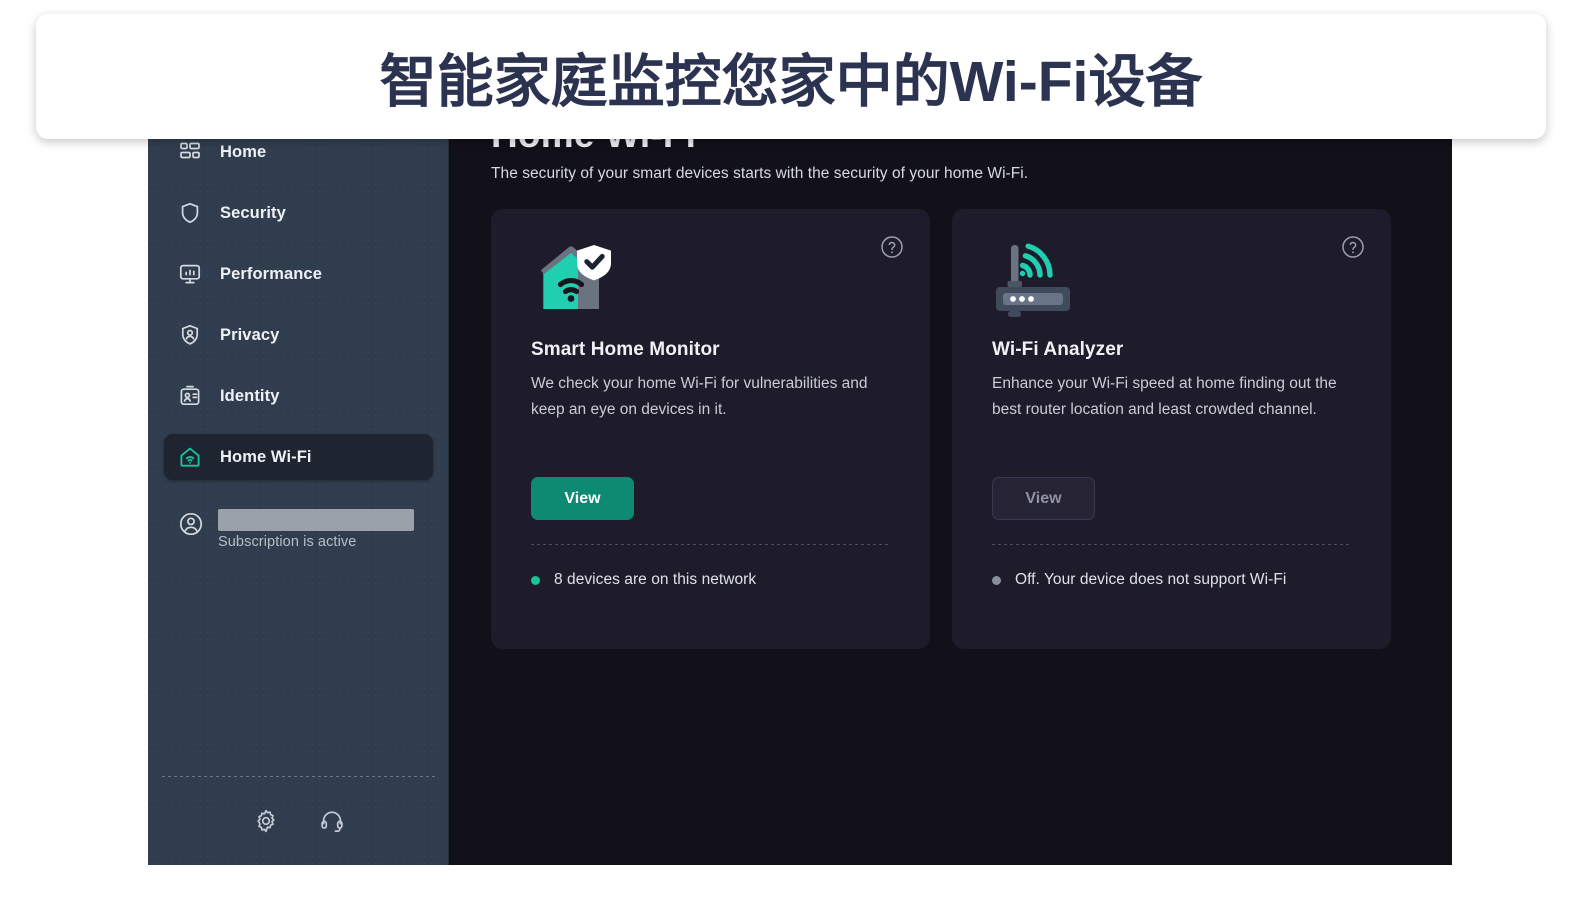  I want to click on sidebar-item-label: Security, so click(253, 212).